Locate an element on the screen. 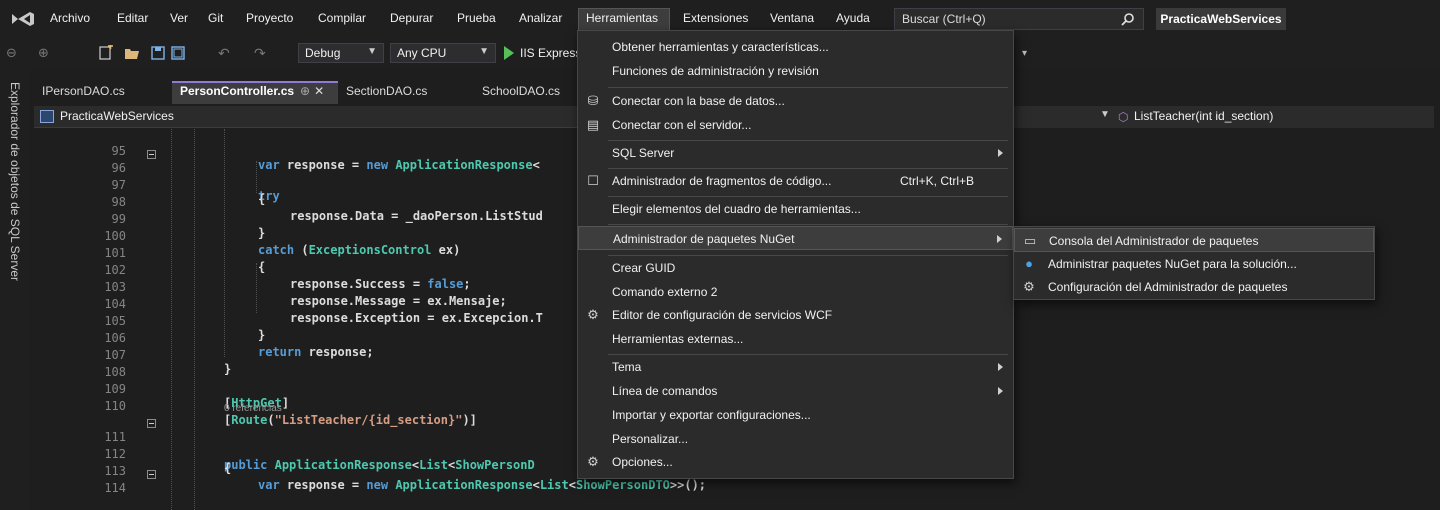  new-project-icon is located at coordinates (106, 53).